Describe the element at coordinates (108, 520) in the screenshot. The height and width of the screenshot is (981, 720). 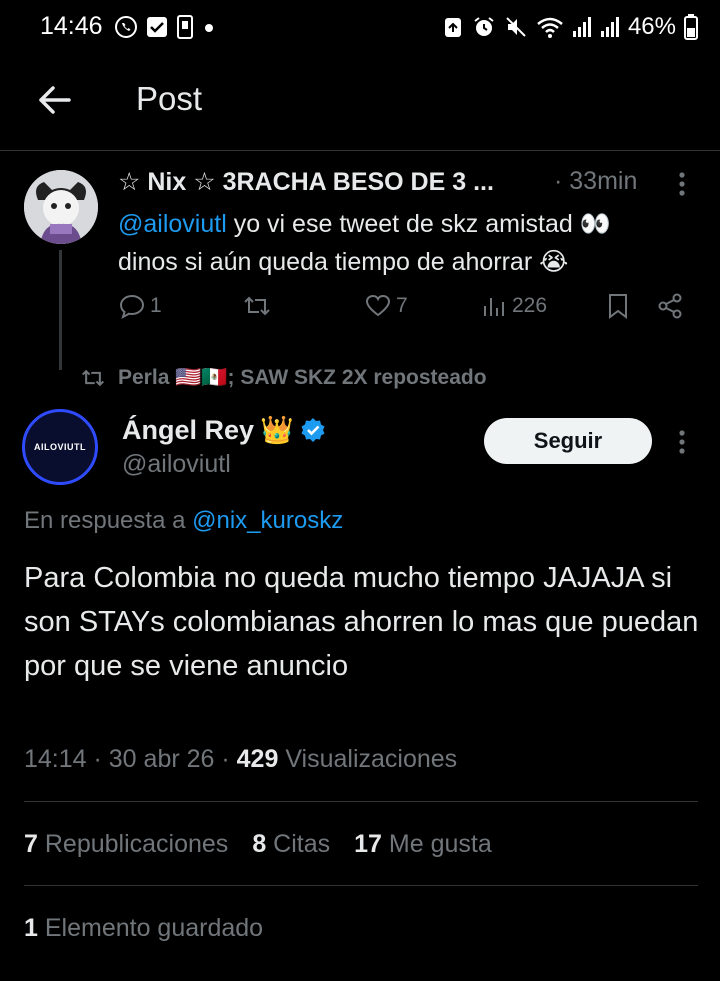
I see `replying-to-prefix: En respuesta a` at that location.